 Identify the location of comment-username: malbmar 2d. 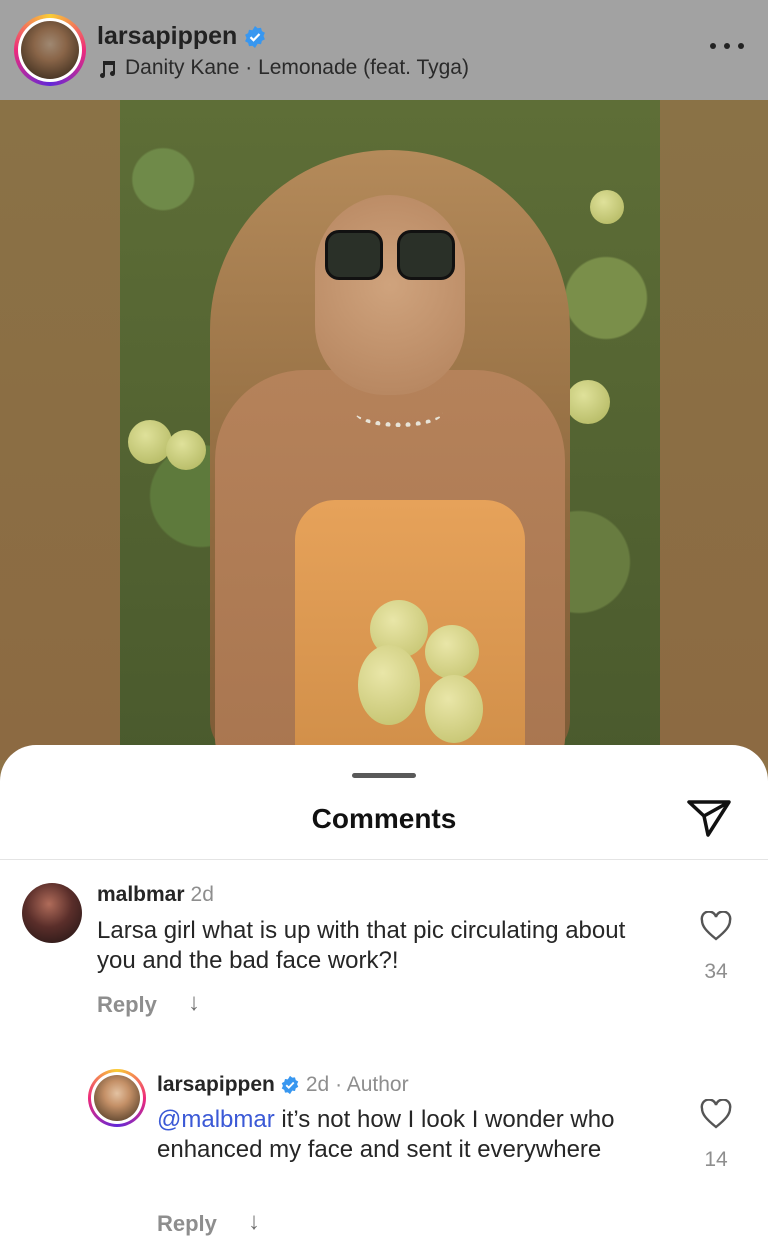
(155, 895).